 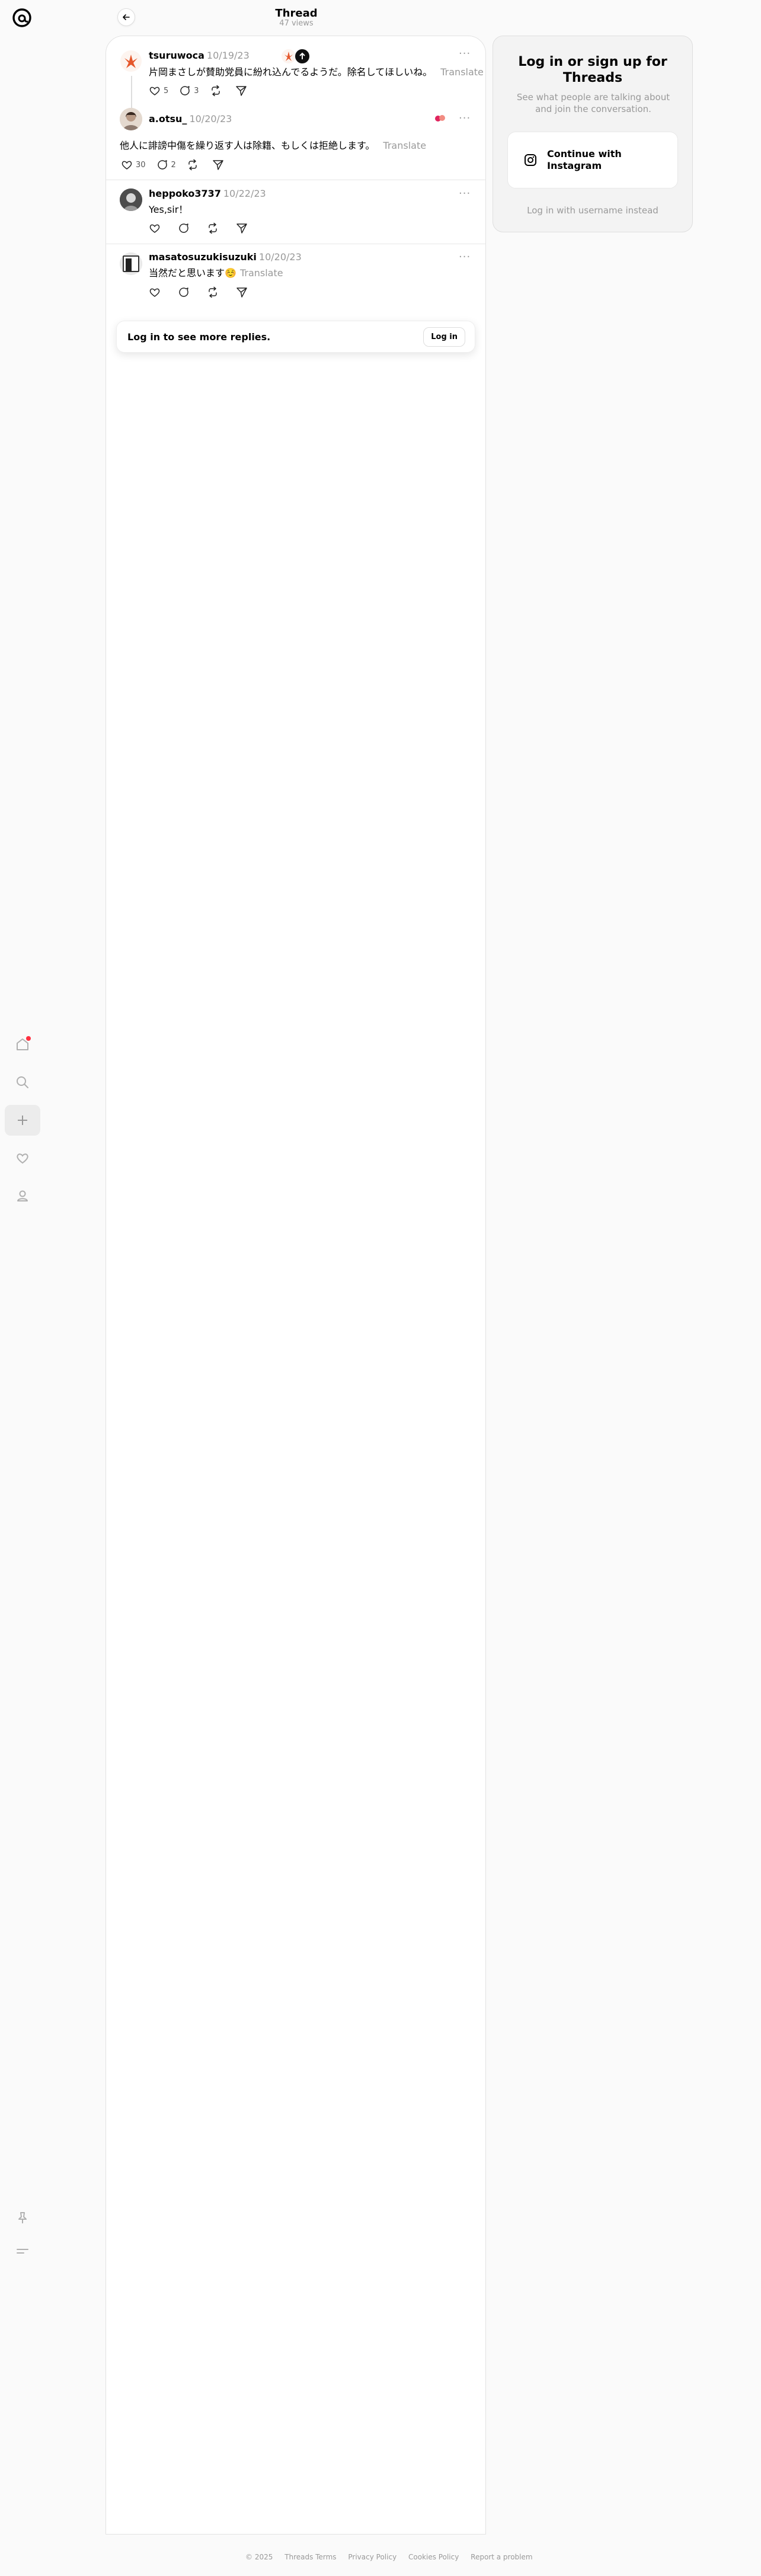 What do you see at coordinates (28, 1038) in the screenshot?
I see `notification-dot` at bounding box center [28, 1038].